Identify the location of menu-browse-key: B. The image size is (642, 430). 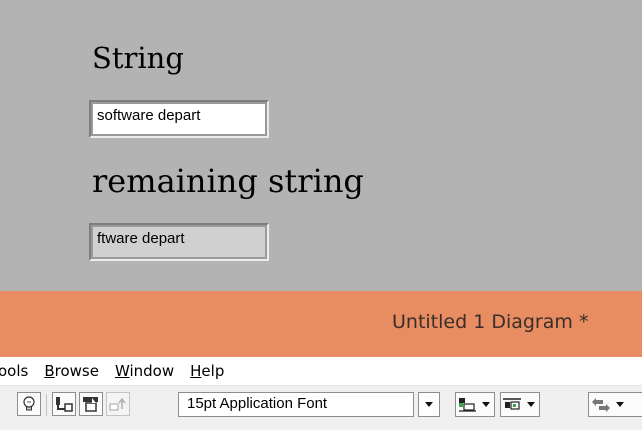
(49, 371).